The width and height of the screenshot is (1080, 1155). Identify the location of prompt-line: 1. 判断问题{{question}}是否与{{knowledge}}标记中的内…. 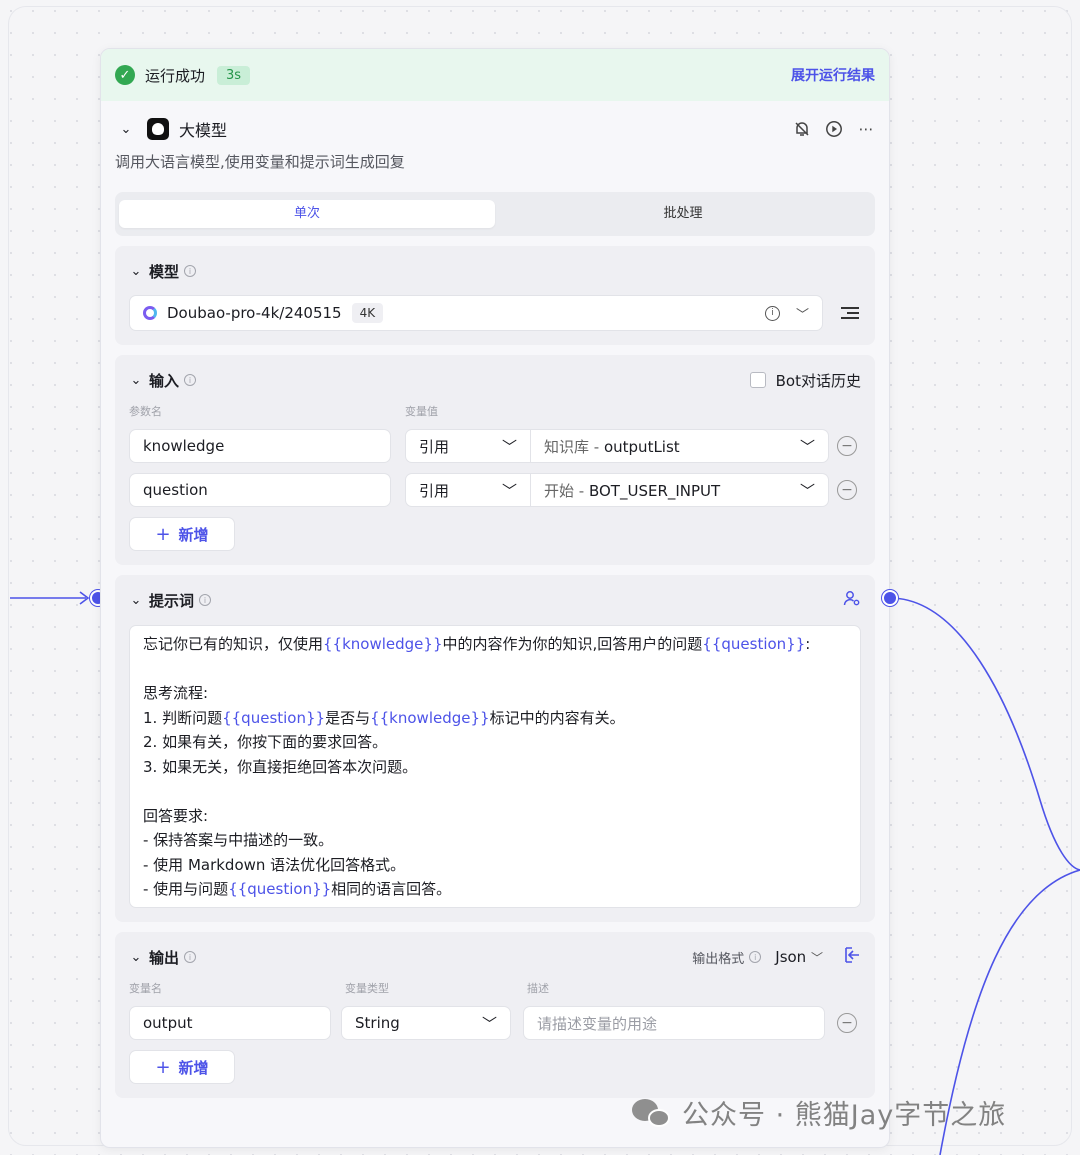
(495, 718).